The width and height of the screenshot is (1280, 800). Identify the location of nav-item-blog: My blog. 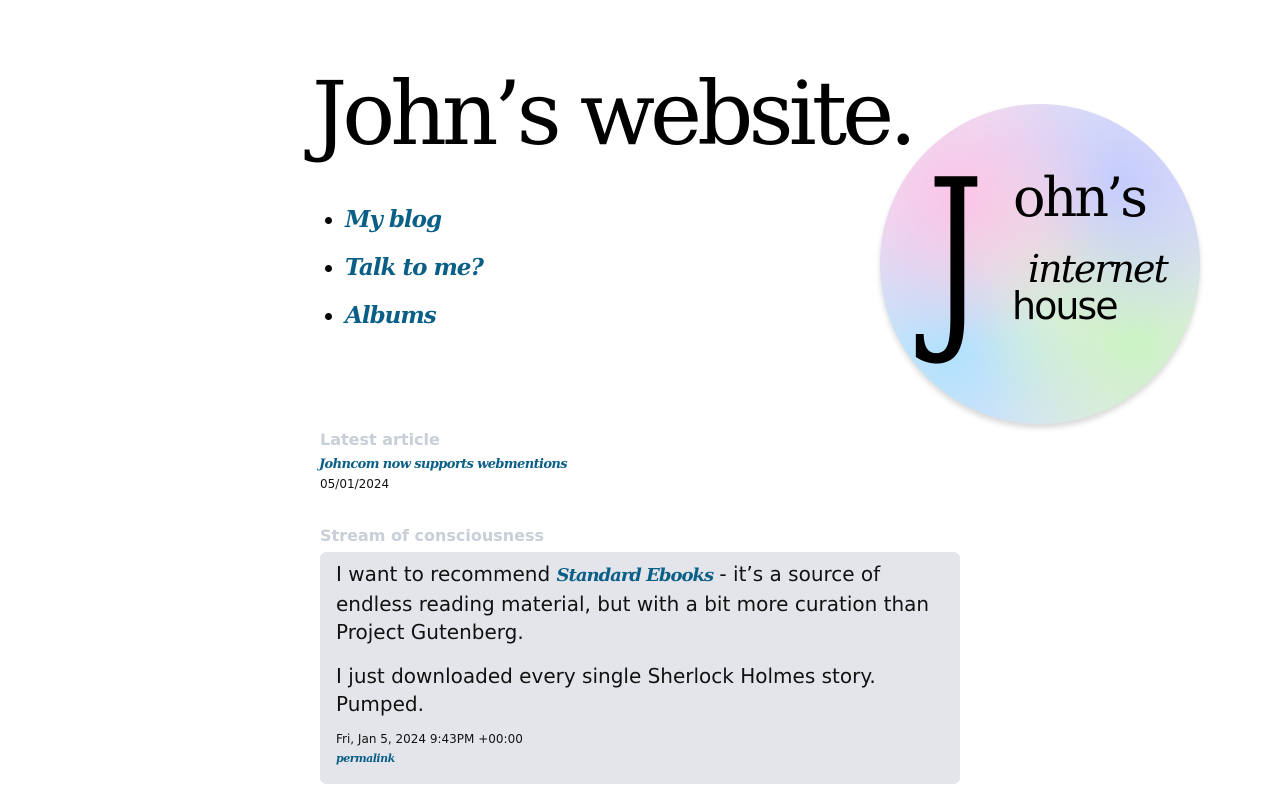
(414, 220).